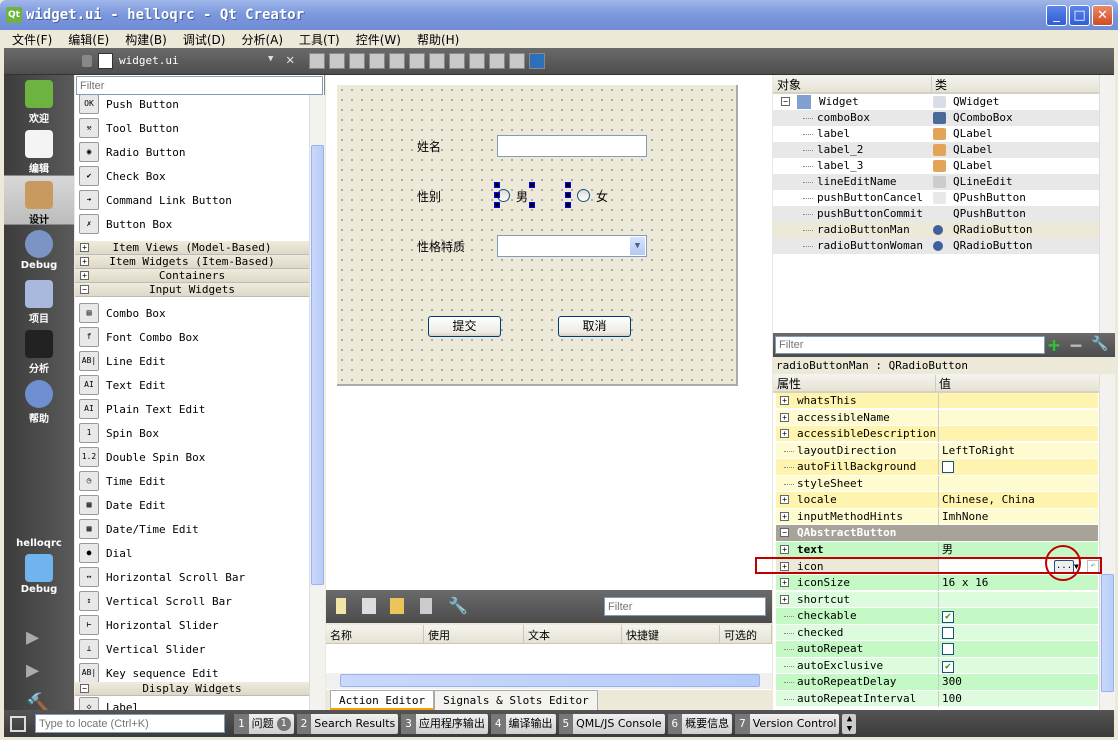 This screenshot has width=1118, height=740. Describe the element at coordinates (611, 723) in the screenshot. I see `output-pane-tab: 5 QML/JS Console` at that location.